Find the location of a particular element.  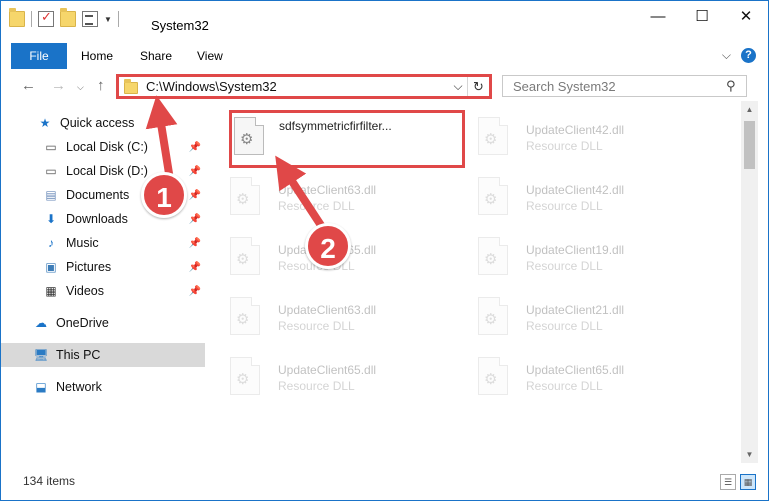

new-folder-icon is located at coordinates (68, 17).